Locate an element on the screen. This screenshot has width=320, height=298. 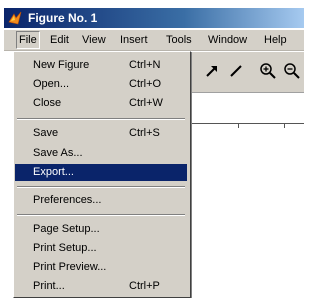
menu-item-shortcut: Ctrl+O is located at coordinates (145, 84).